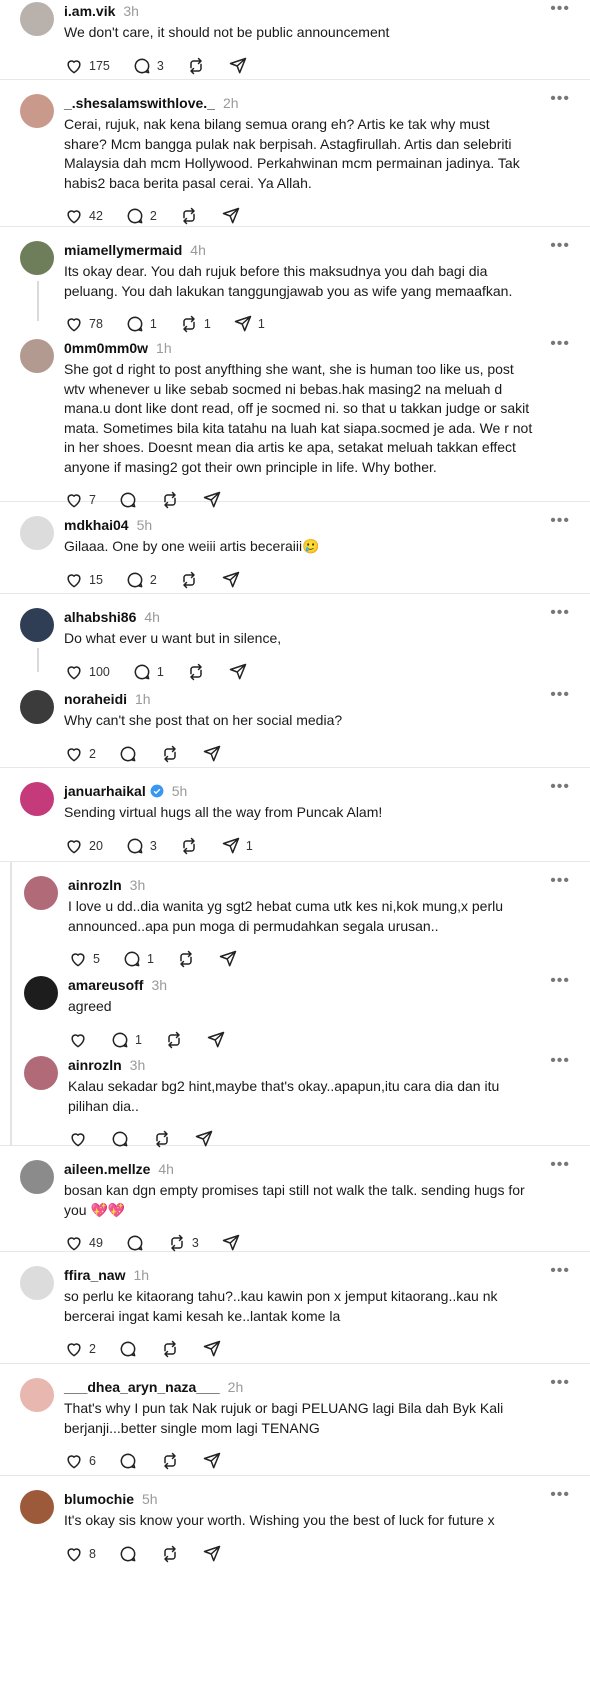  Describe the element at coordinates (105, 985) in the screenshot. I see `username: amareusoff` at that location.